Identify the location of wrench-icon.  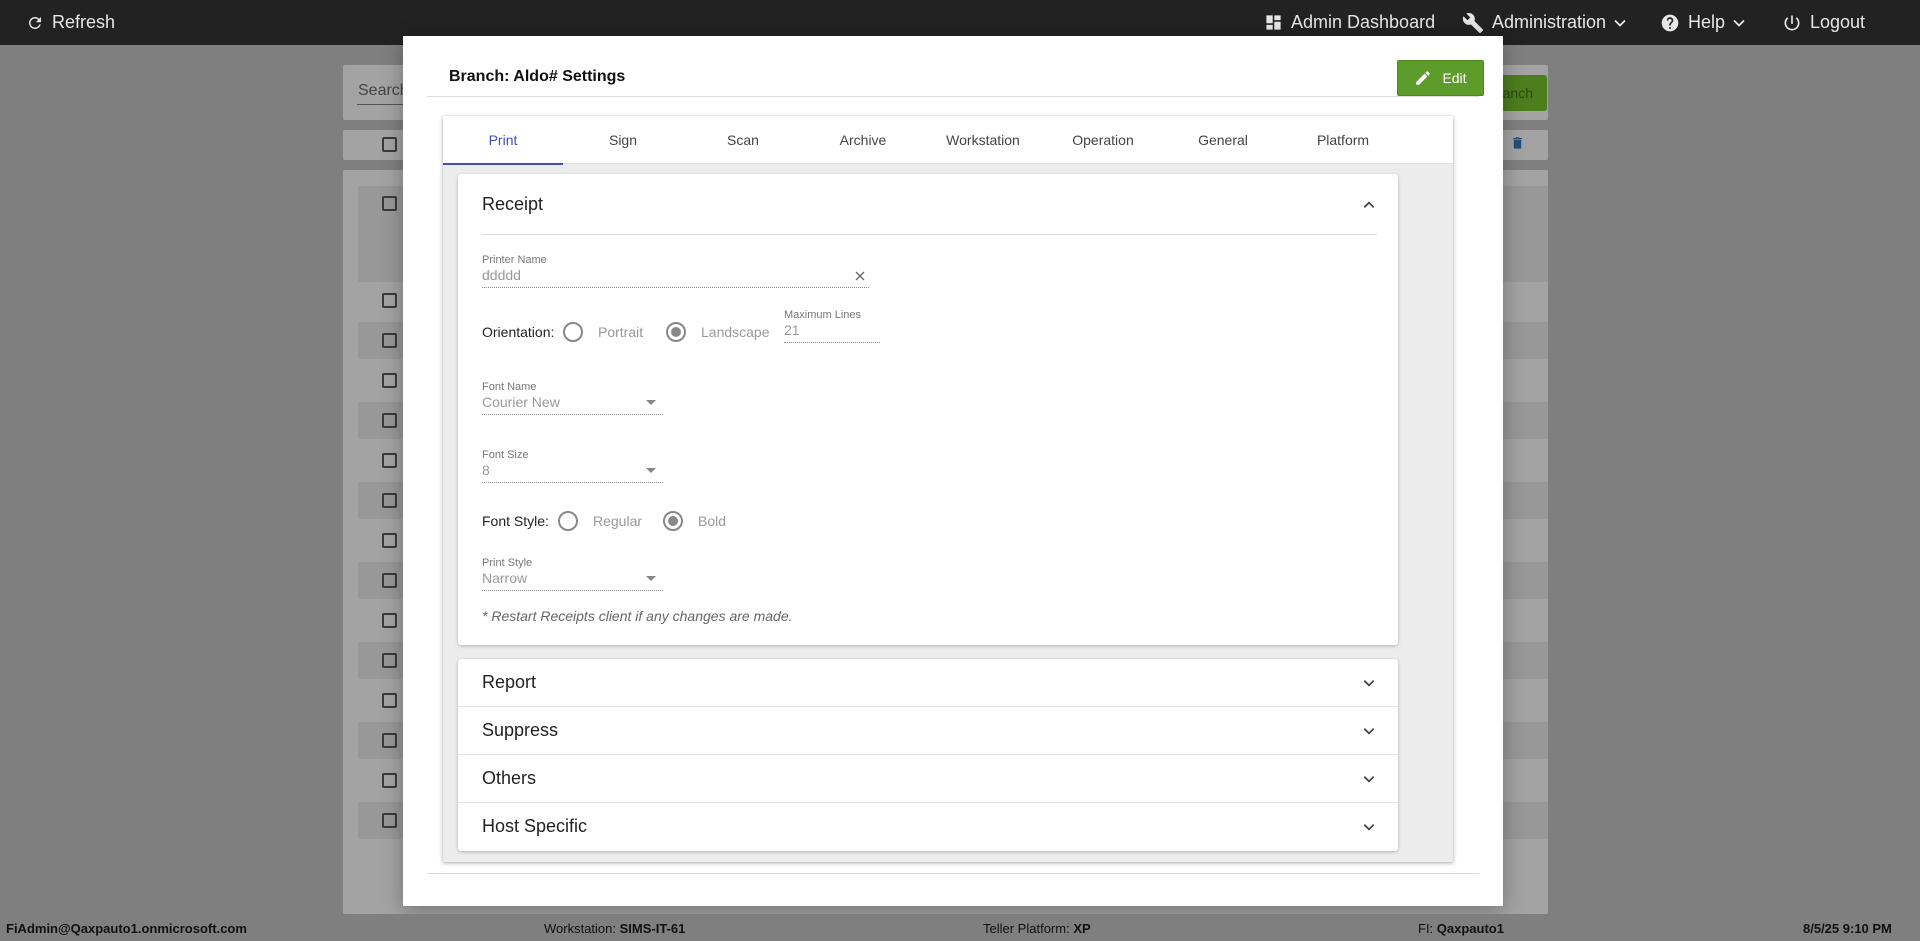
(1473, 22).